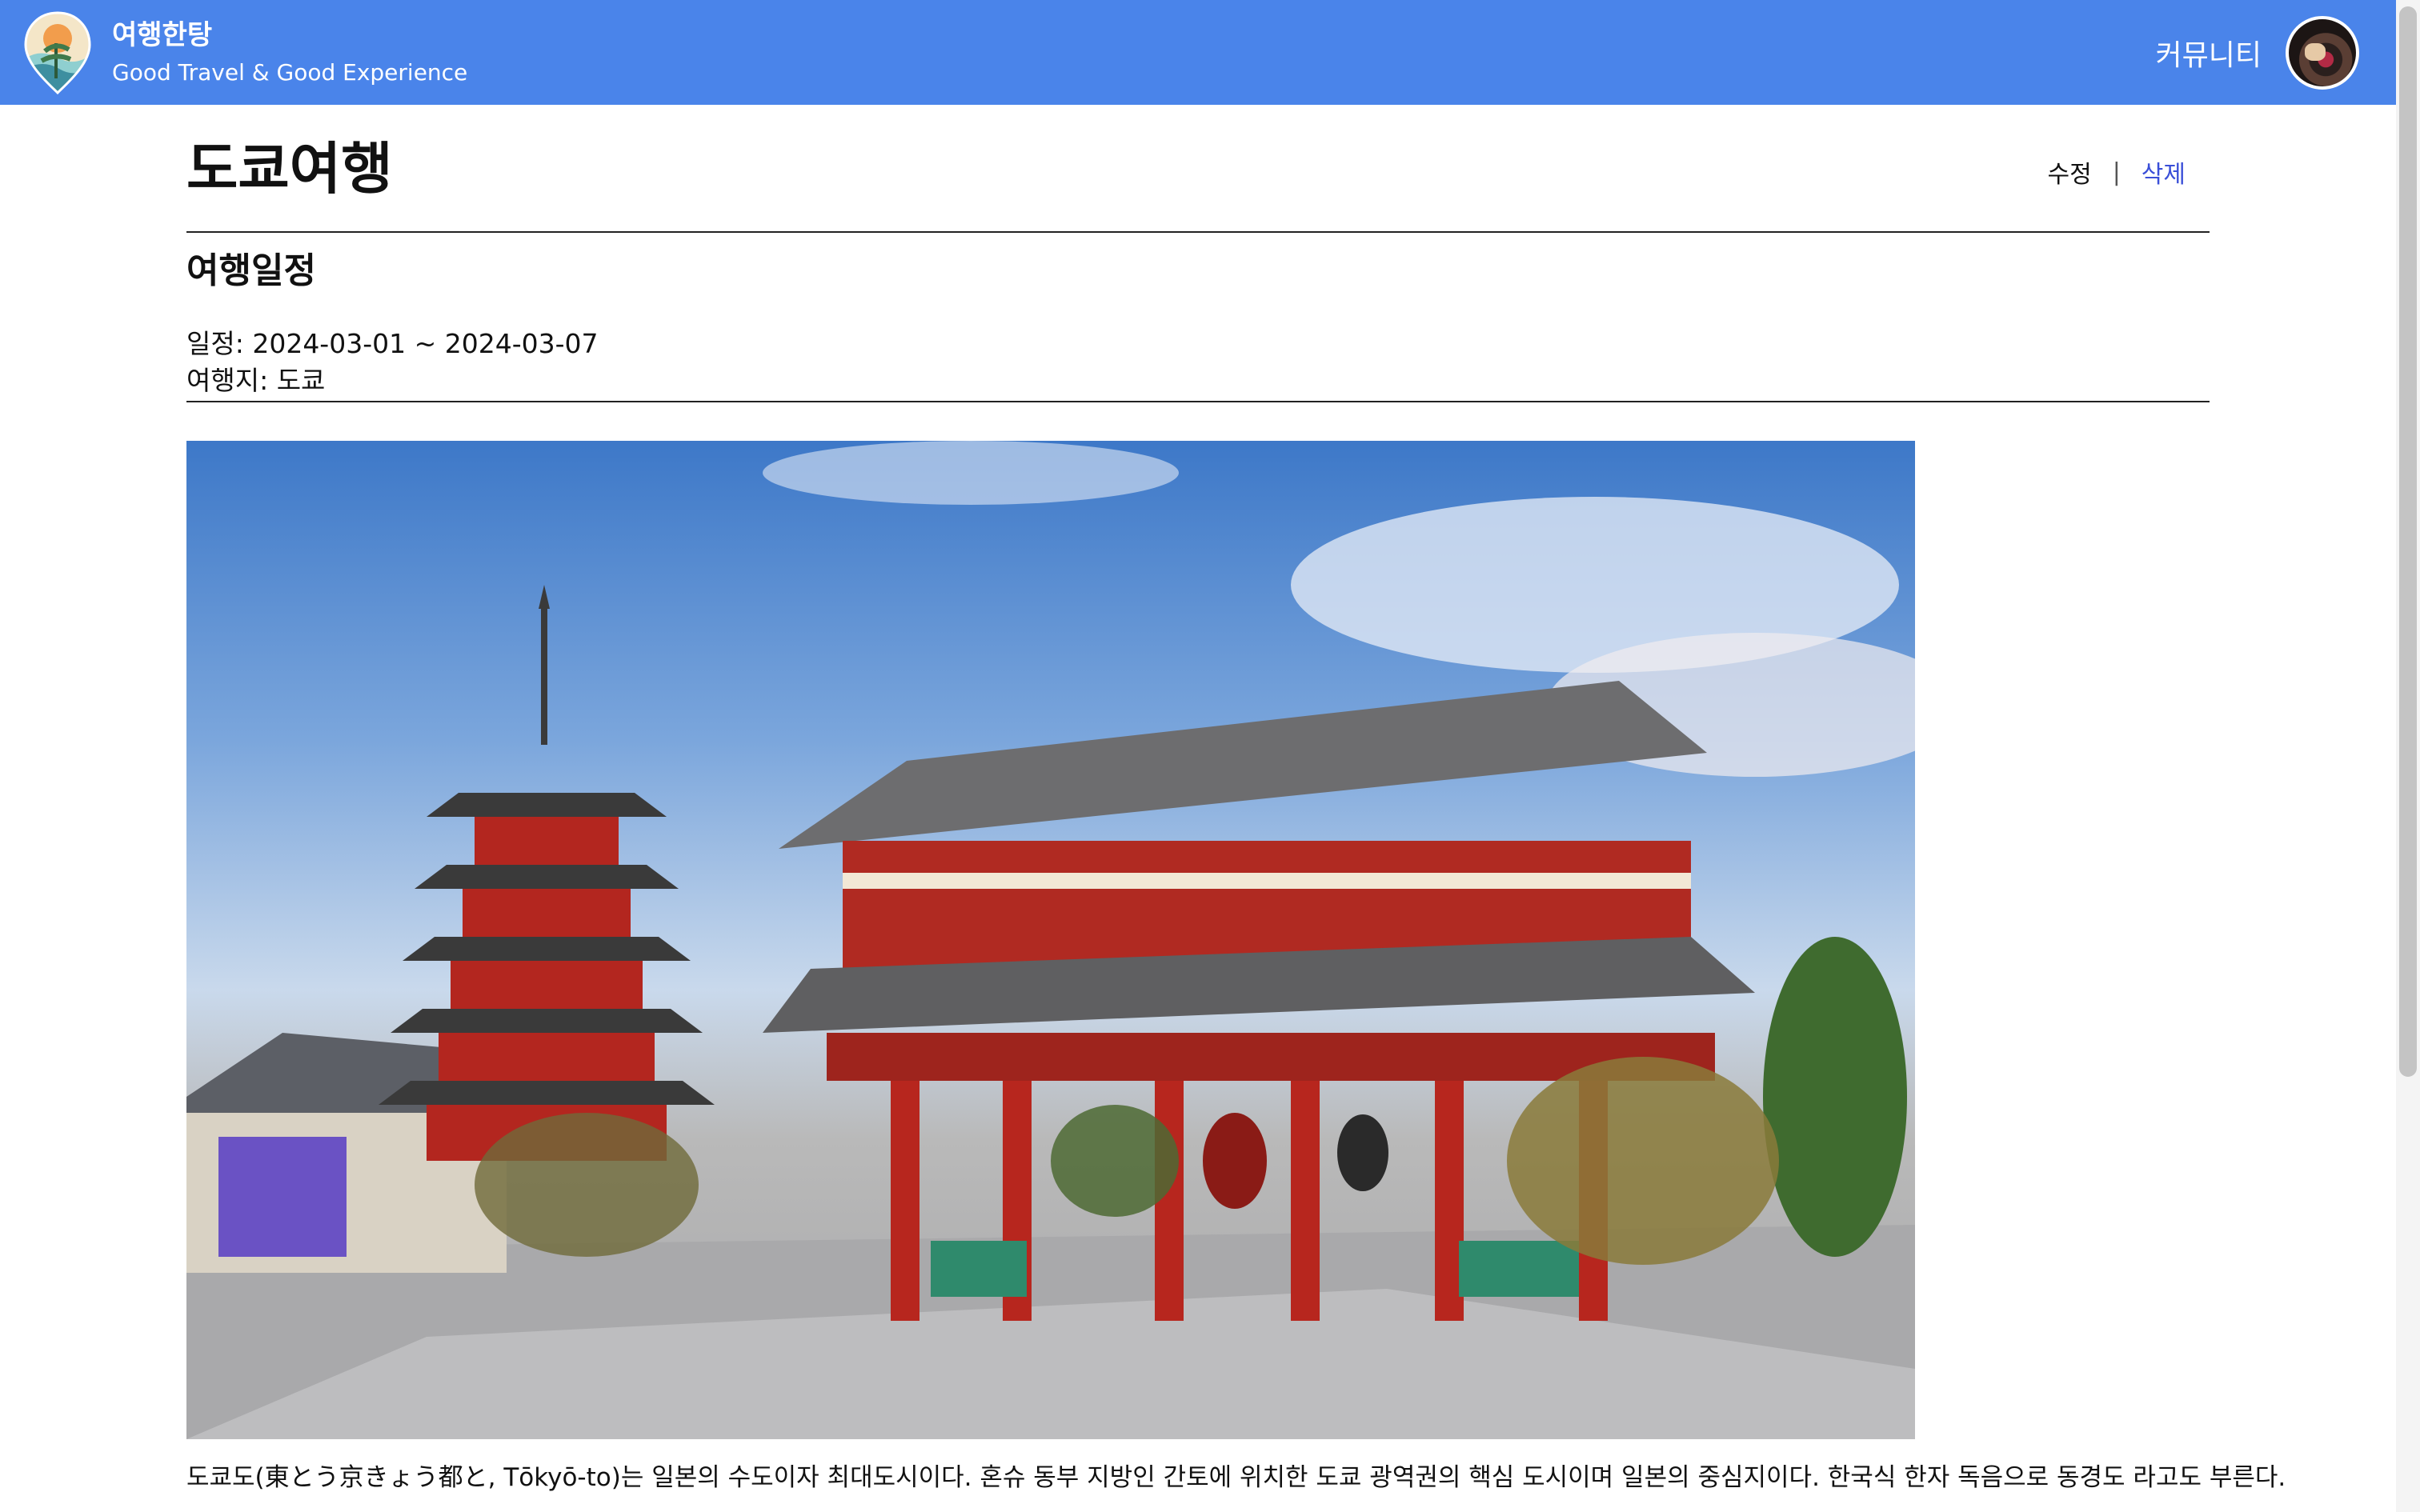 This screenshot has height=1512, width=2420. I want to click on post-actions: 수정 | 삭제, so click(2116, 172).